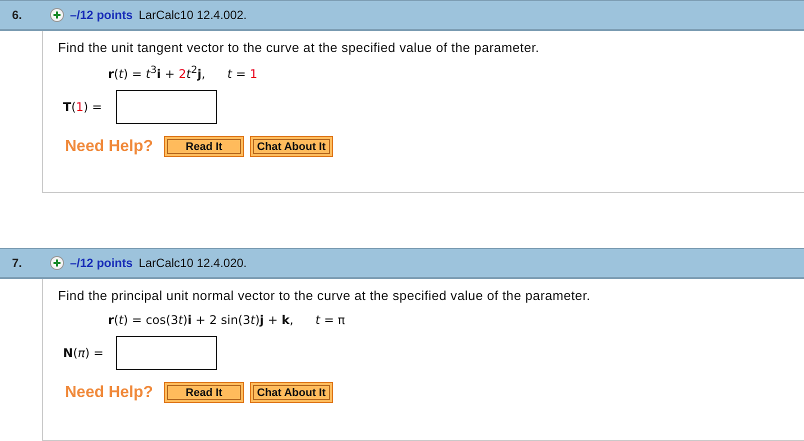 The height and width of the screenshot is (441, 804). What do you see at coordinates (17, 263) in the screenshot?
I see `question-number: 7.` at bounding box center [17, 263].